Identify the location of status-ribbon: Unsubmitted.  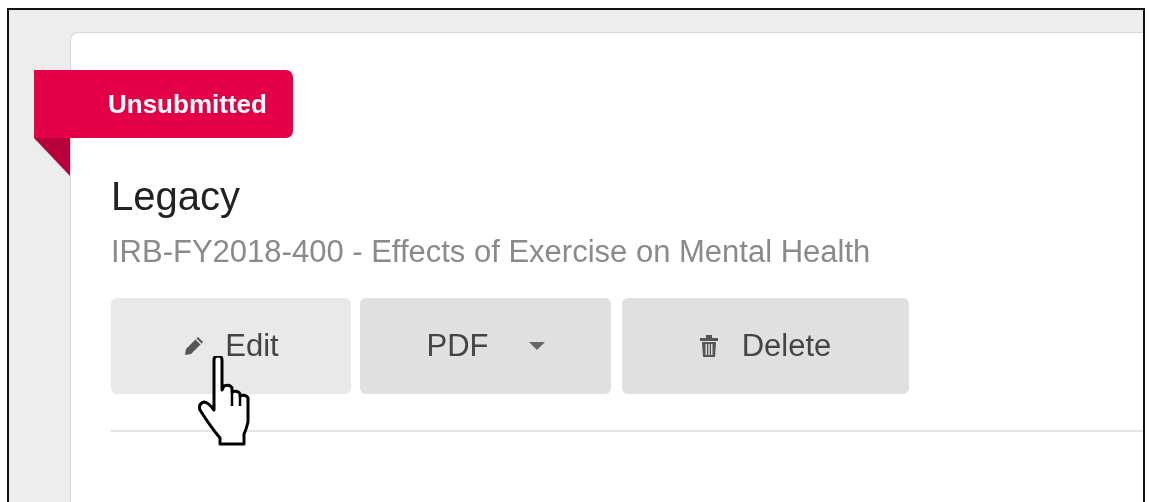
(163, 104).